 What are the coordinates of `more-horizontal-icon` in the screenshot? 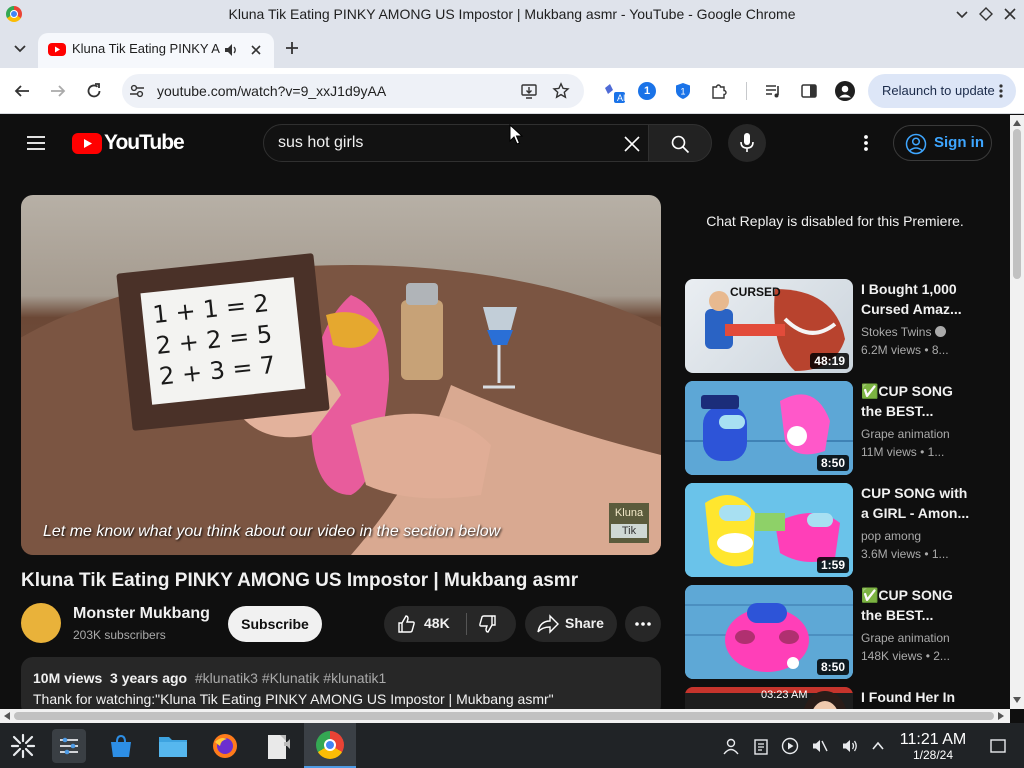 It's located at (643, 624).